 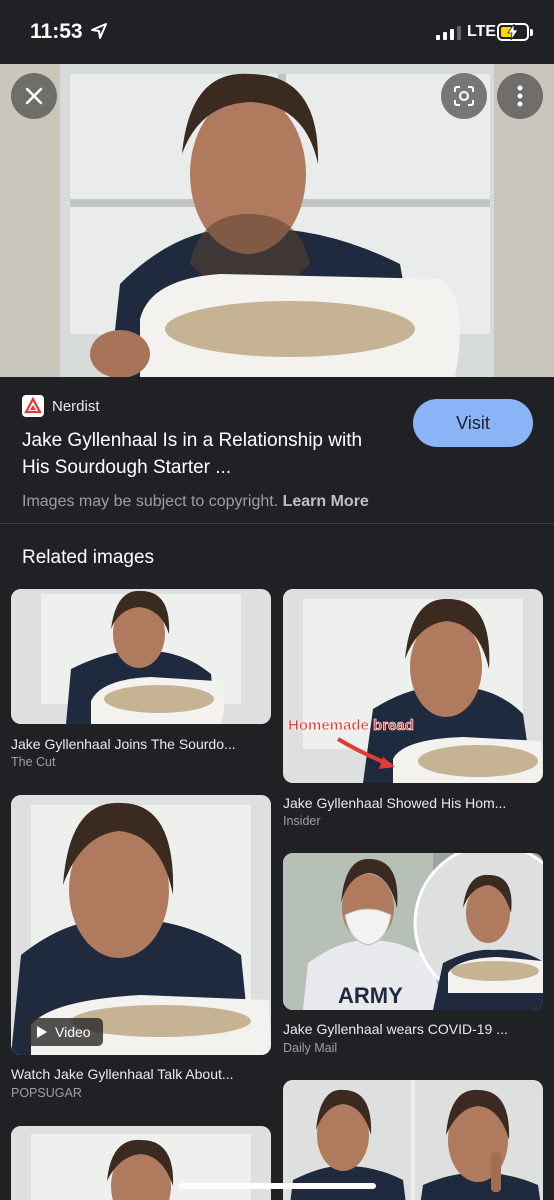 What do you see at coordinates (326, 501) in the screenshot?
I see `learn-more-link: Learn More` at bounding box center [326, 501].